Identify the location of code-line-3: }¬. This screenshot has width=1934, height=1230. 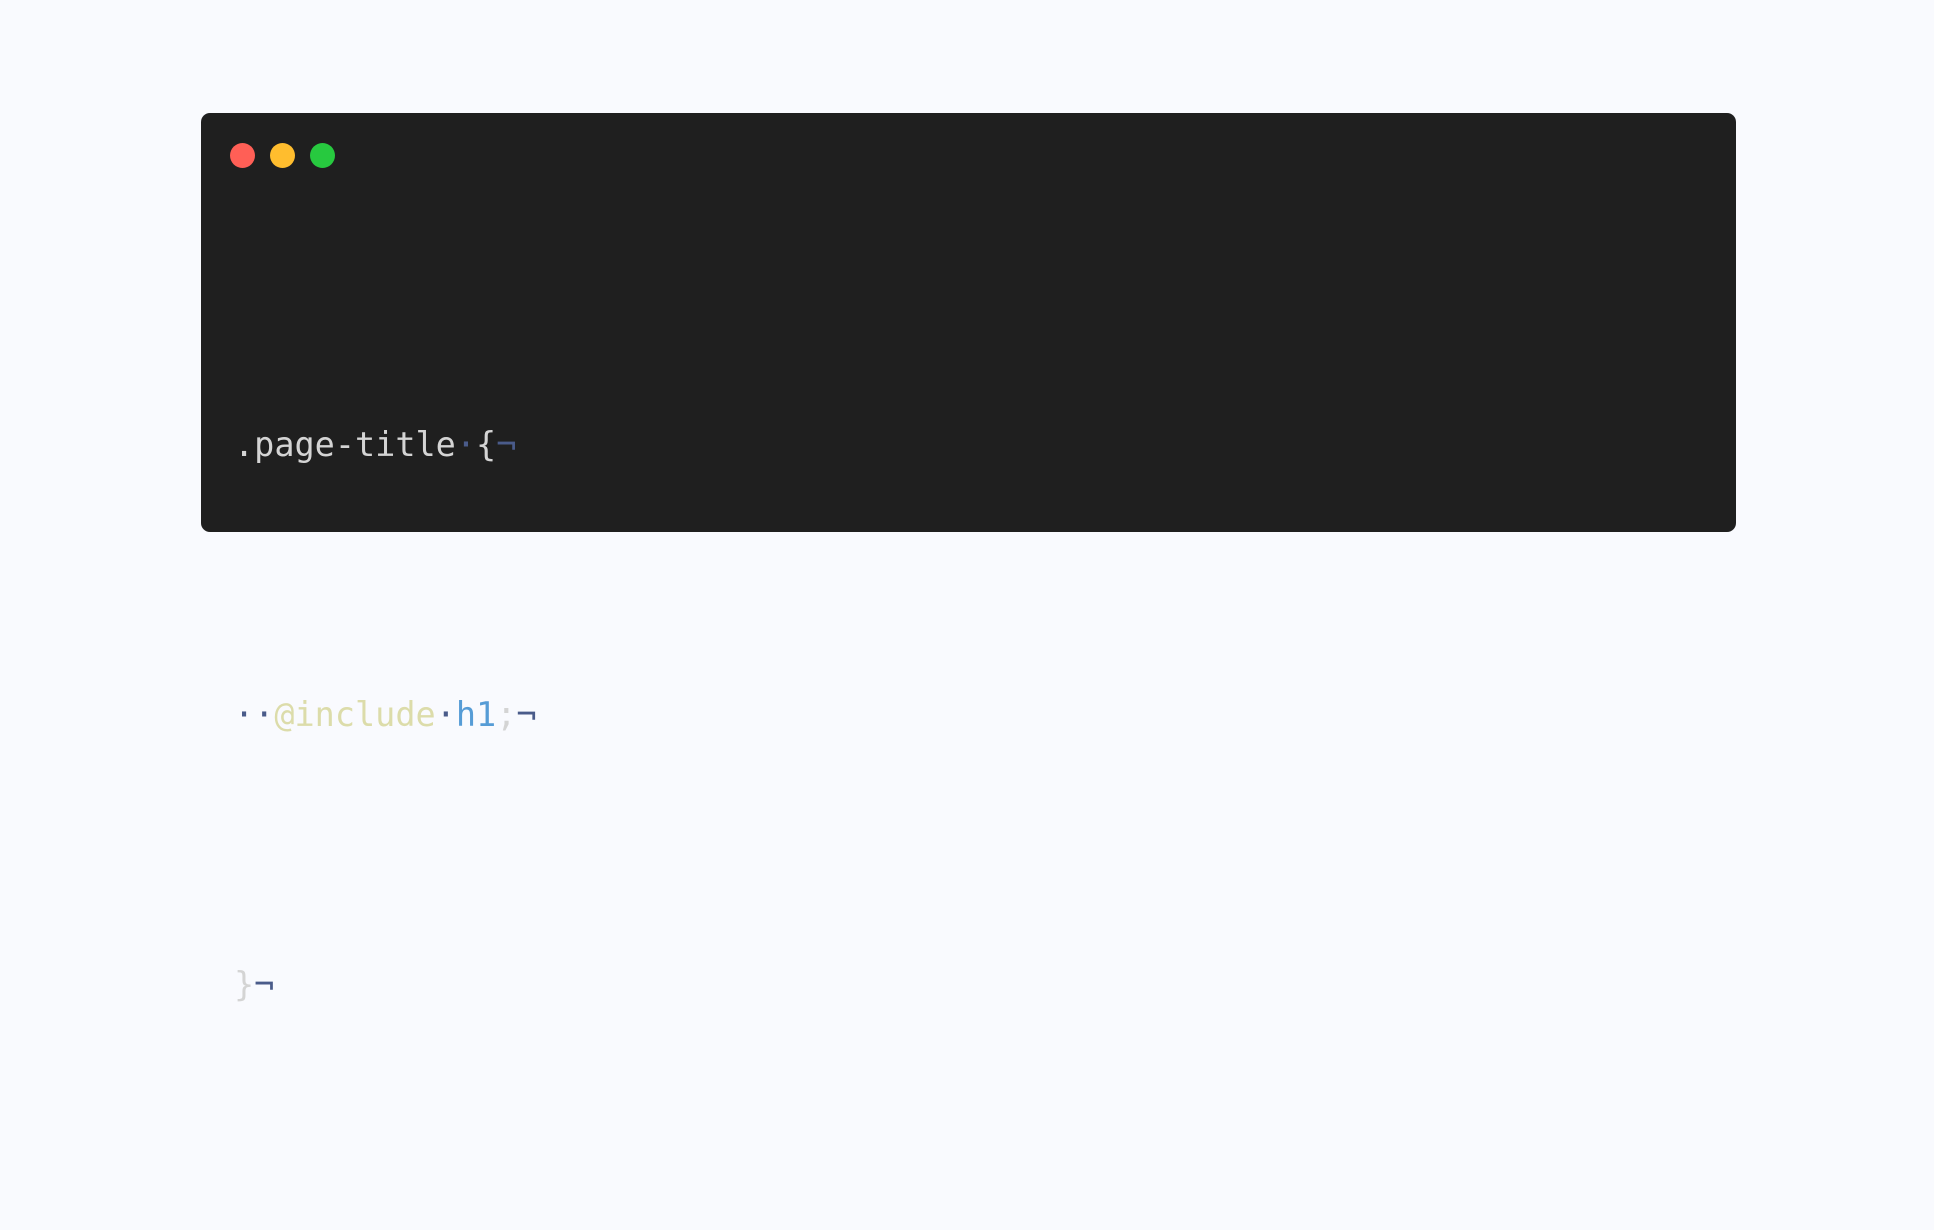
(385, 1005).